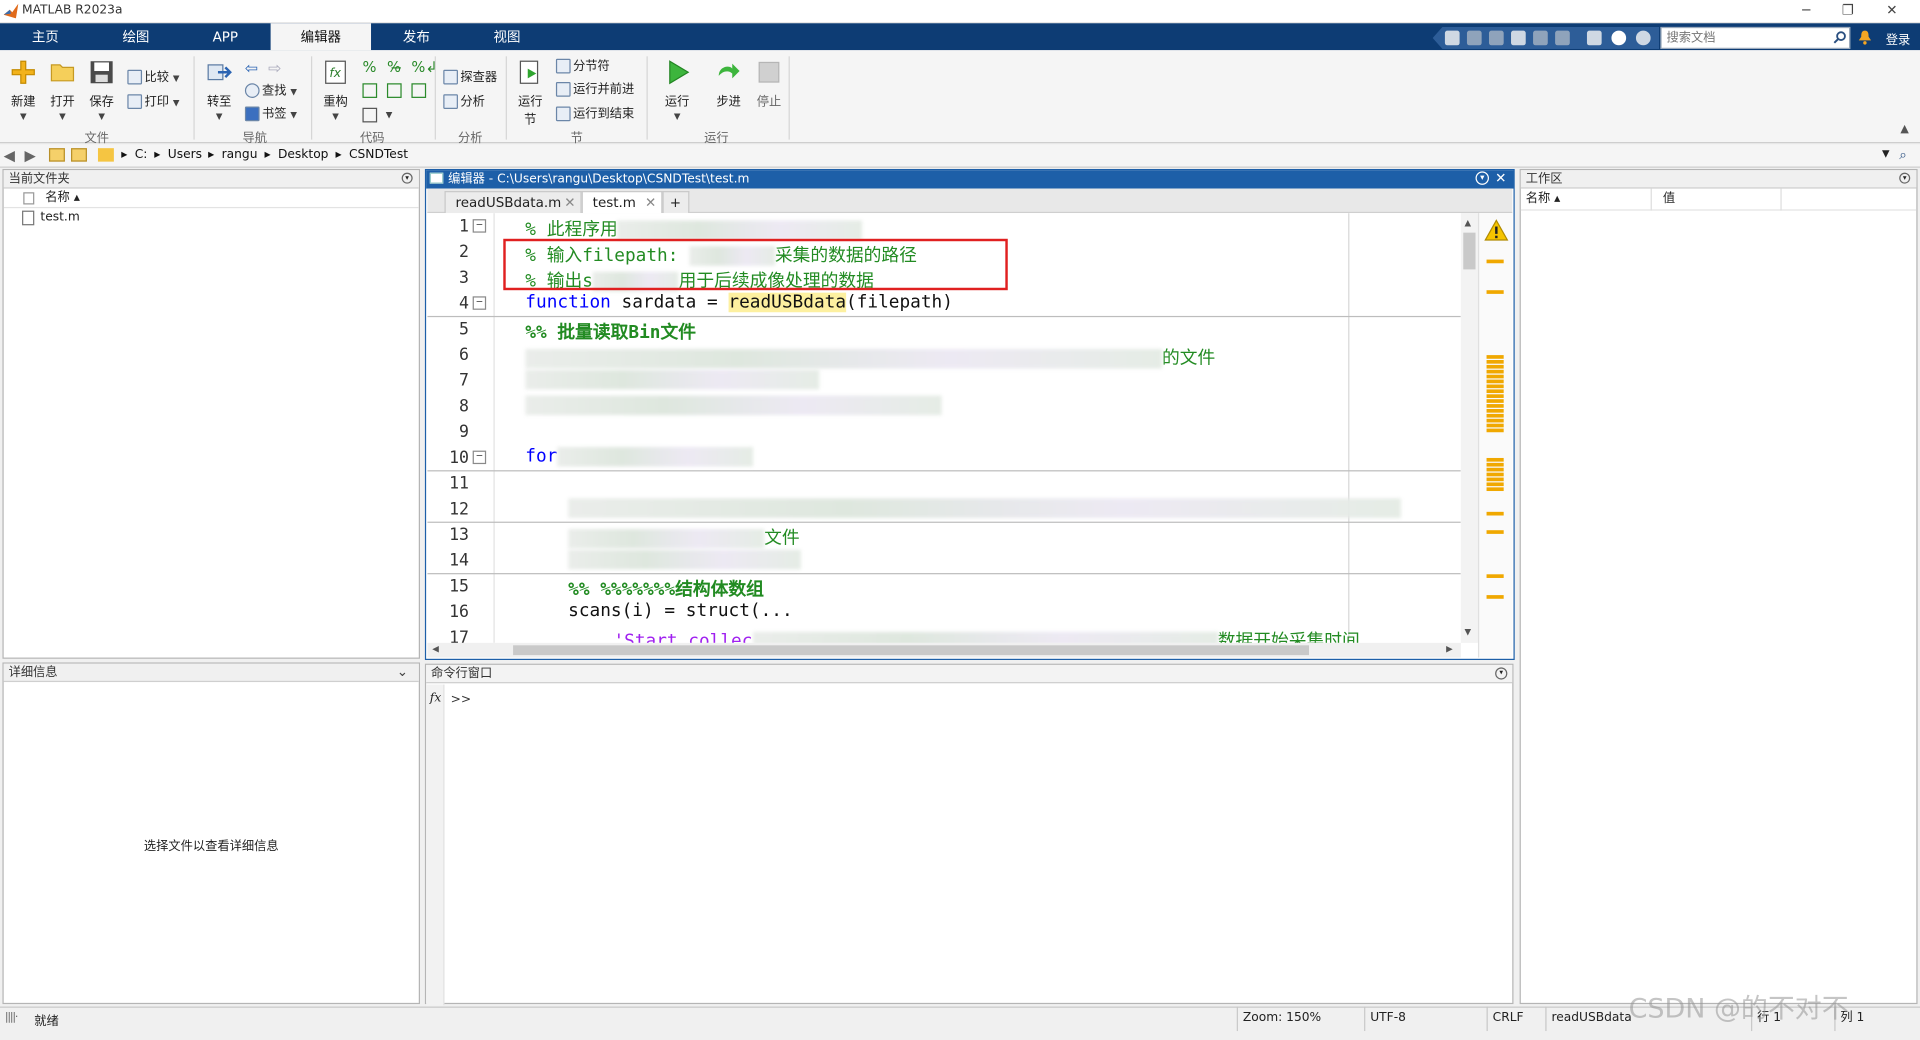 This screenshot has height=1040, width=1920. What do you see at coordinates (303, 154) in the screenshot?
I see `breadcrumb-desktop: Desktop` at bounding box center [303, 154].